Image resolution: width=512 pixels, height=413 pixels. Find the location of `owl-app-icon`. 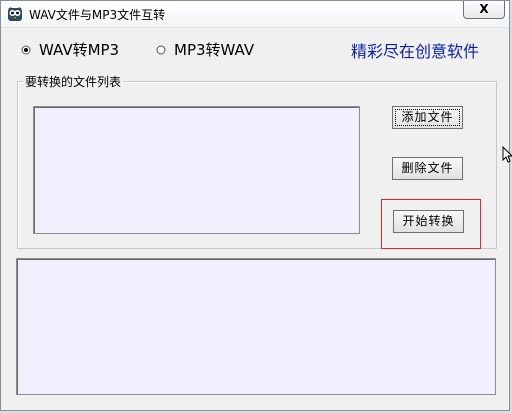

owl-app-icon is located at coordinates (15, 14).